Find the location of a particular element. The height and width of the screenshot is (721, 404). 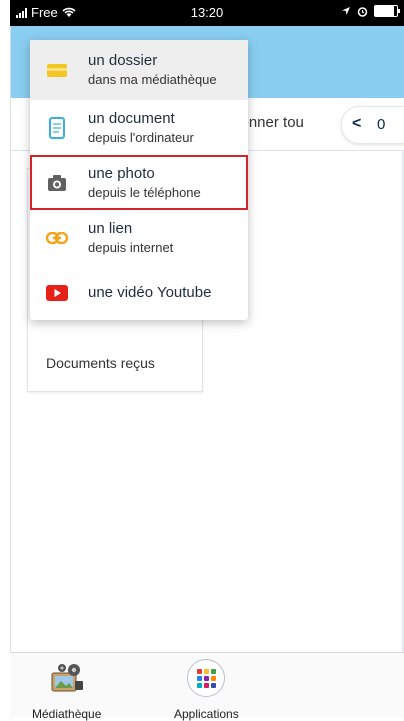

menu-item-title: une photo is located at coordinates (121, 173).